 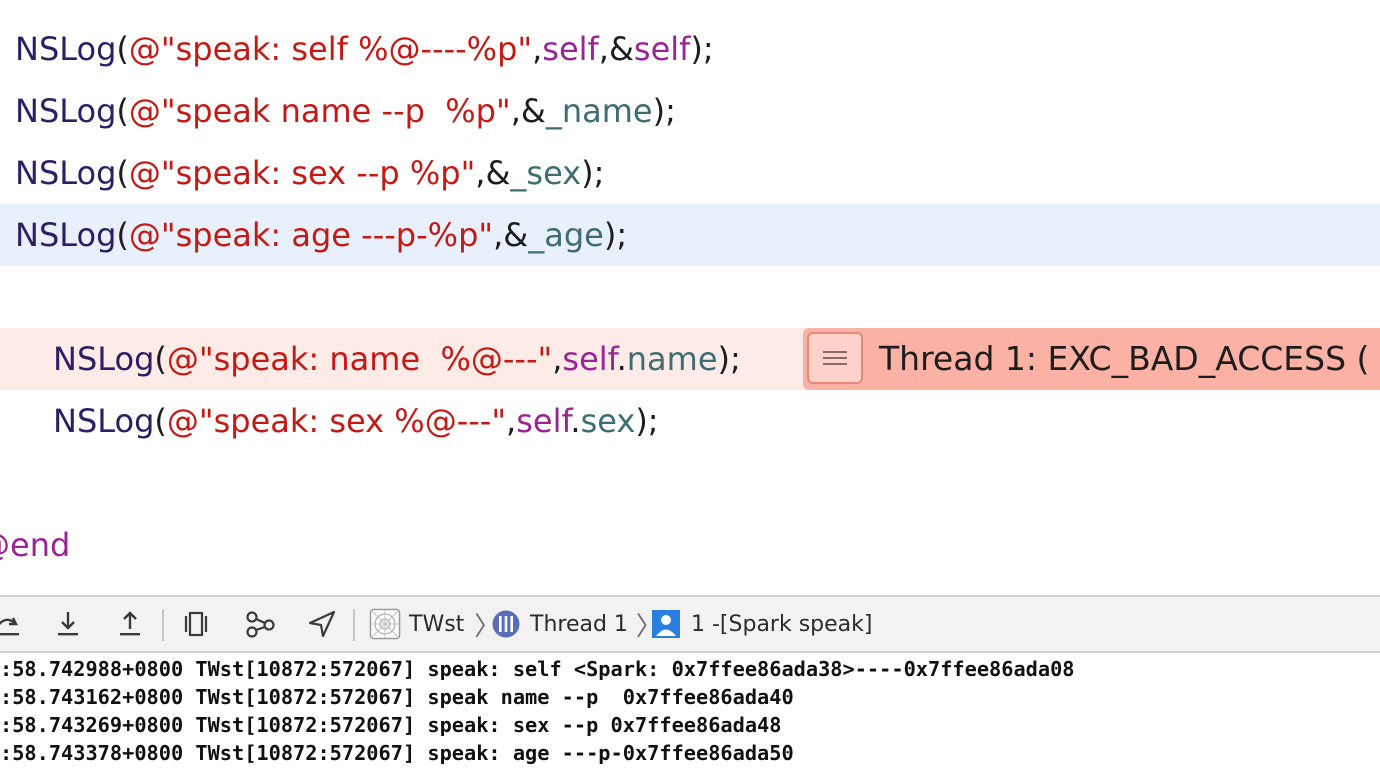 I want to click on breadcrumb-frame: 1 -[Spark speak], so click(x=761, y=624).